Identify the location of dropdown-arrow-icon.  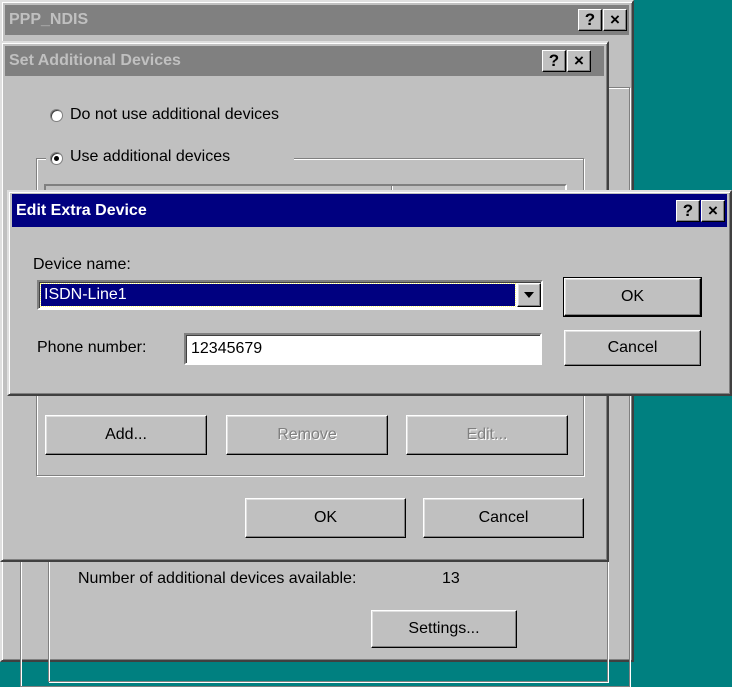
(529, 295).